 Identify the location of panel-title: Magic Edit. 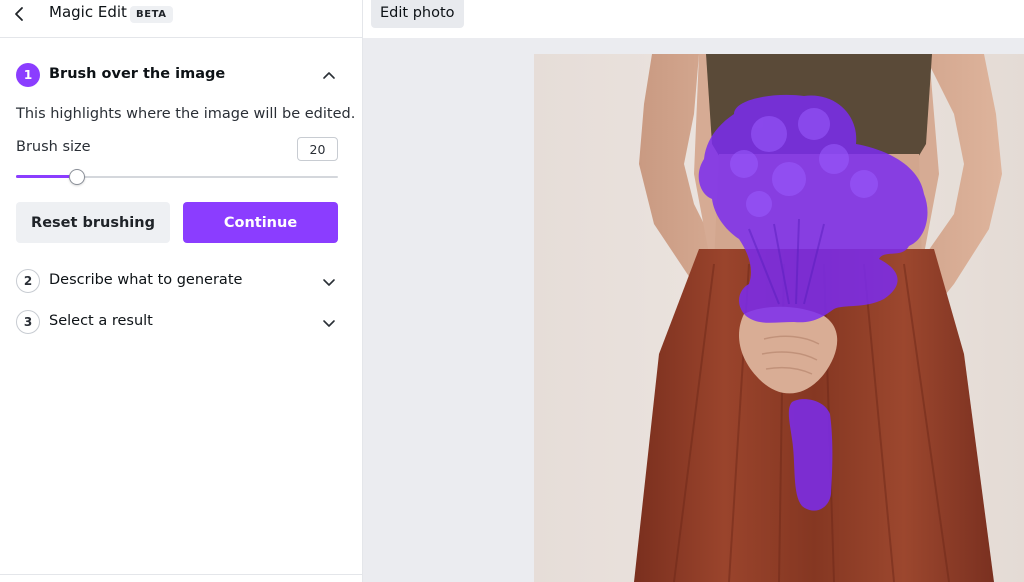
(88, 12).